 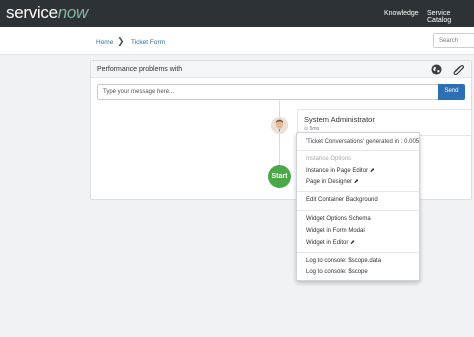 What do you see at coordinates (329, 159) in the screenshot?
I see `menu-section-label: Instance Options` at bounding box center [329, 159].